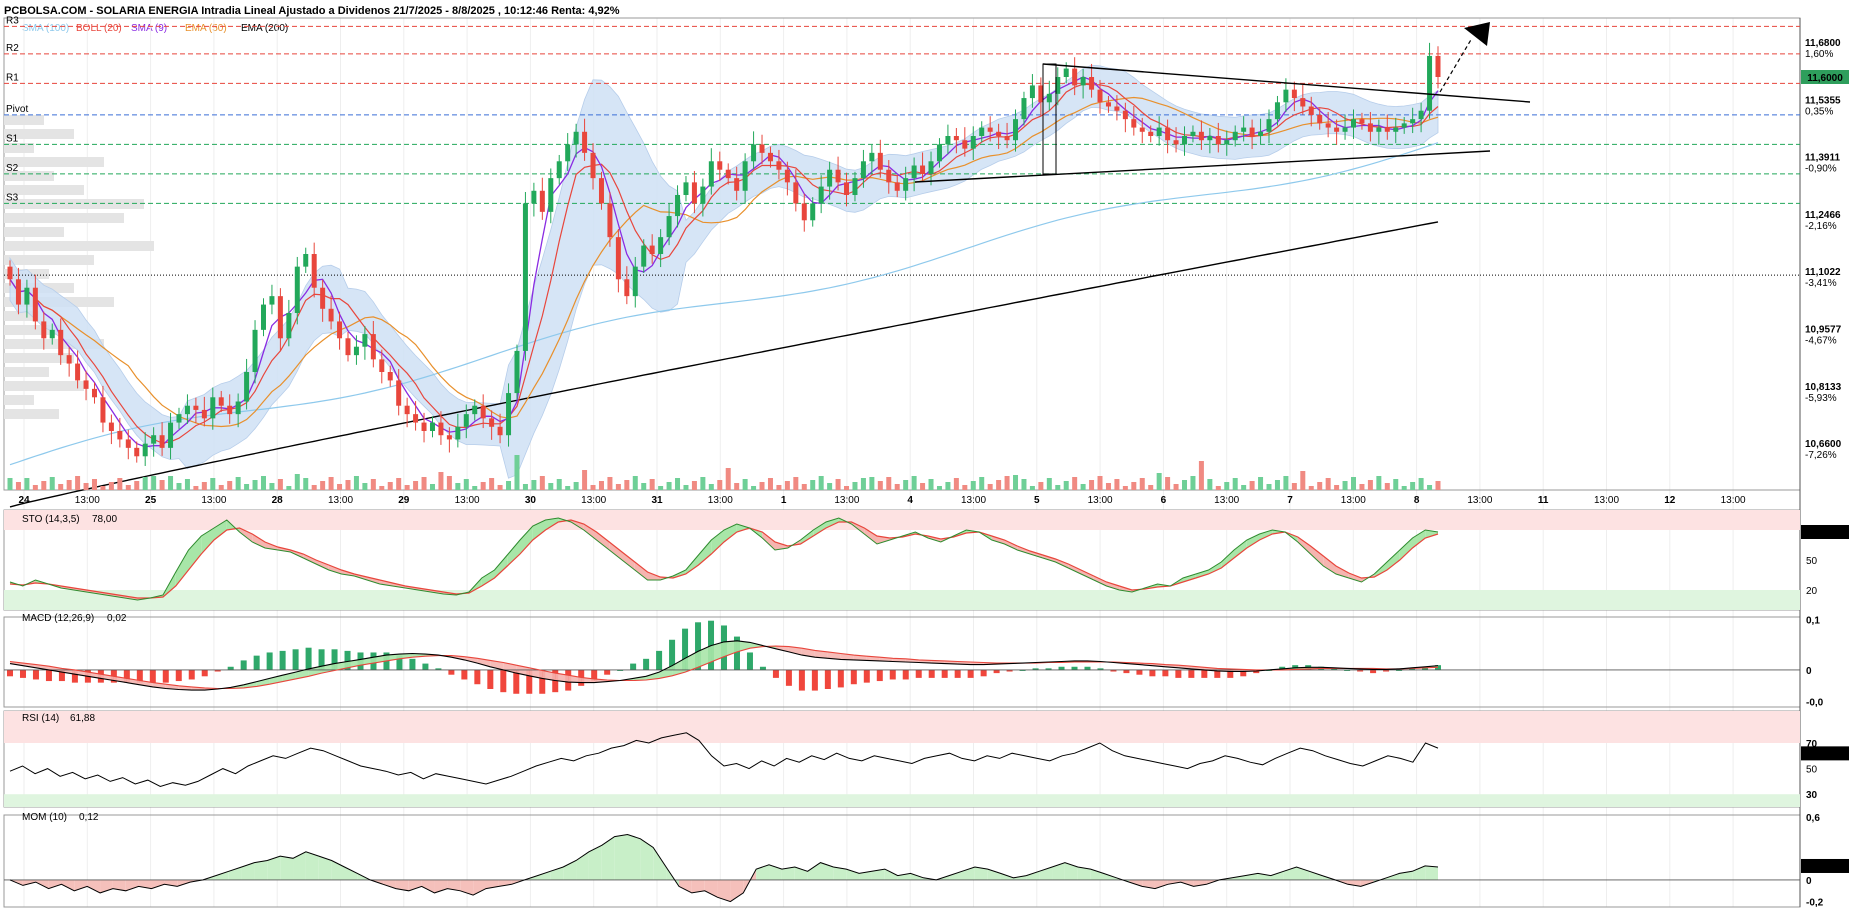  I want to click on rsi-tick-label: 30, so click(1812, 795).